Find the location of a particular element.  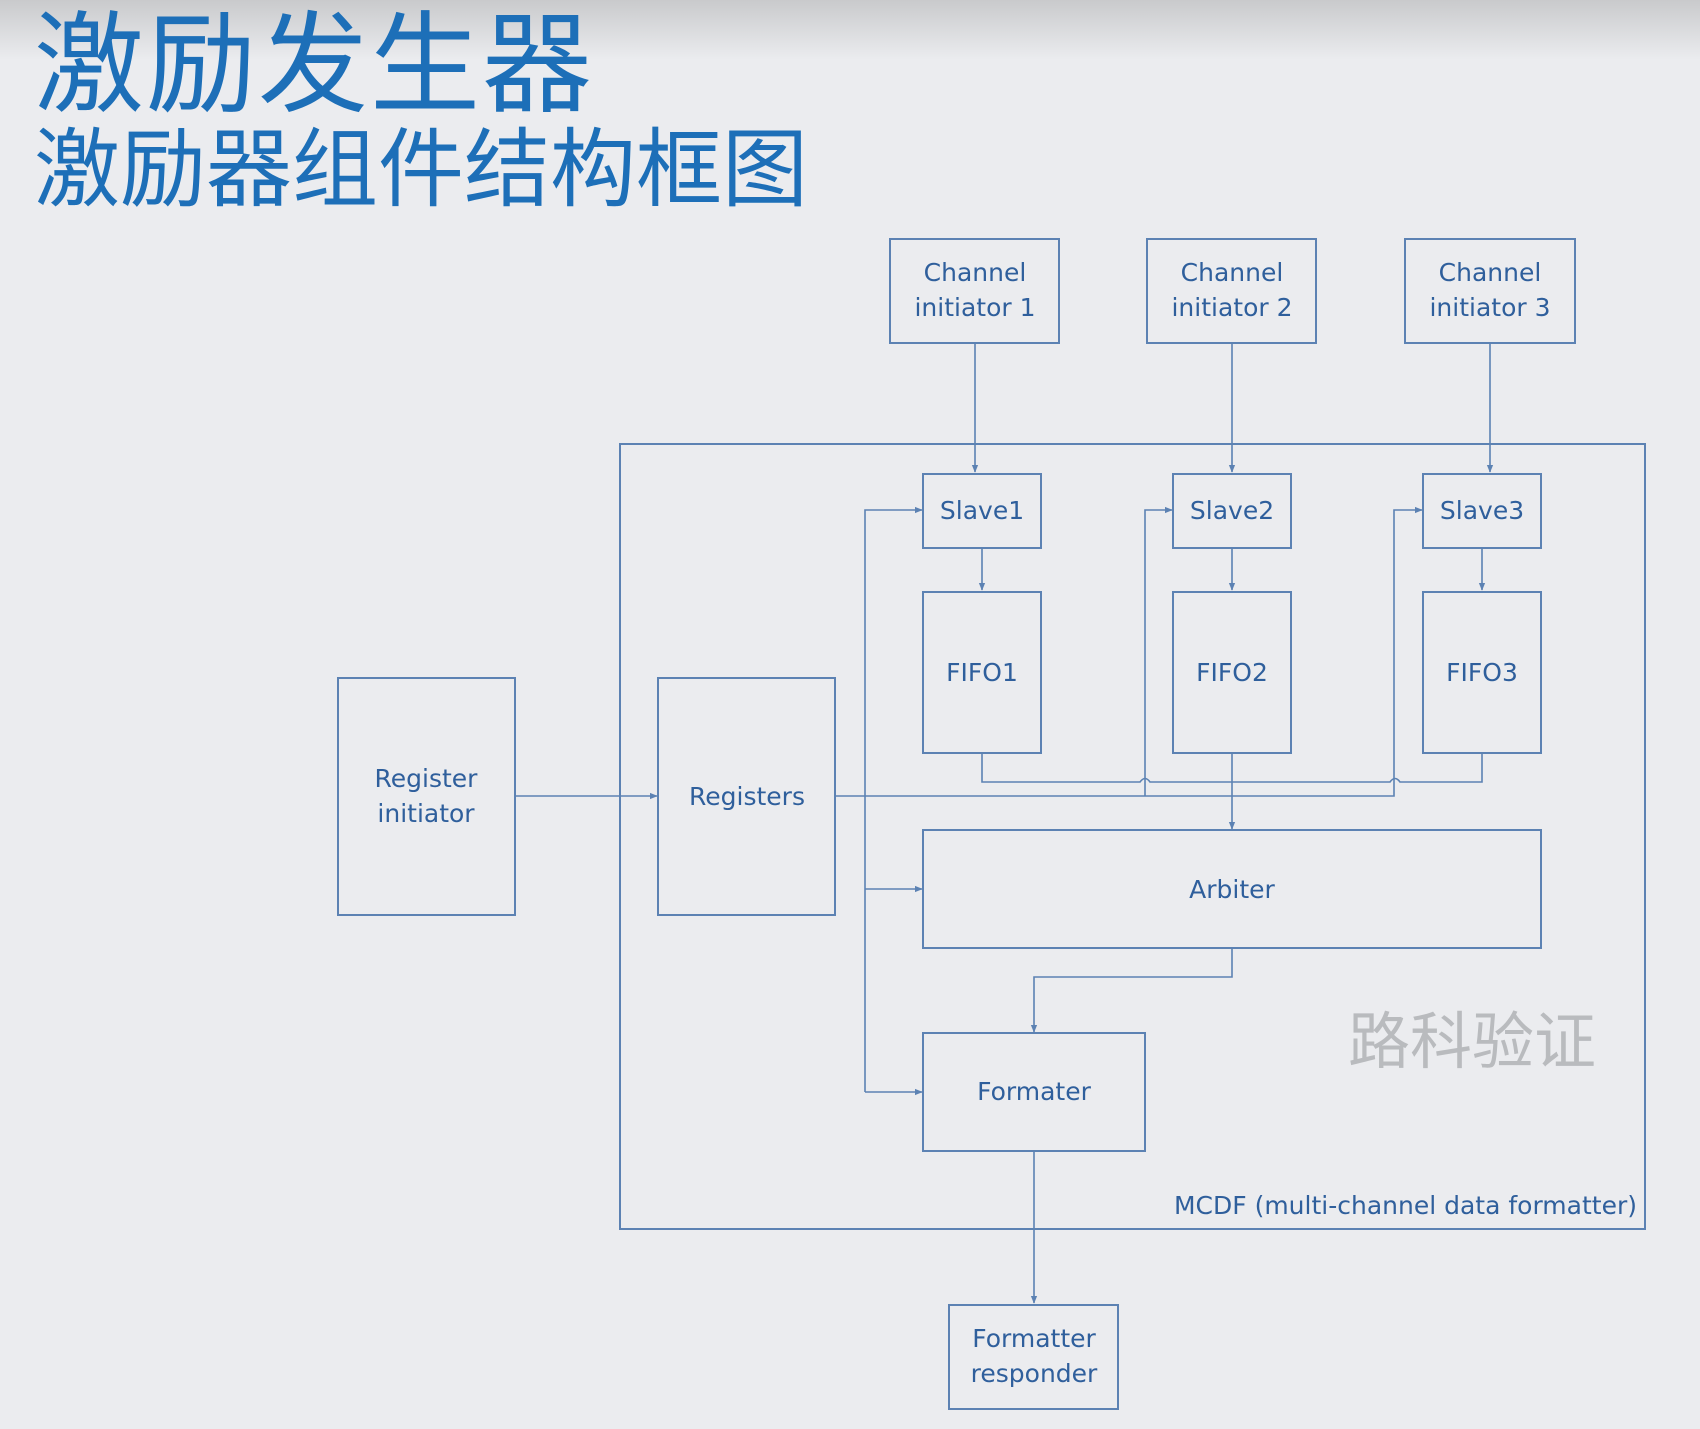

channel-initiator-3-line1: Channel is located at coordinates (1490, 272).